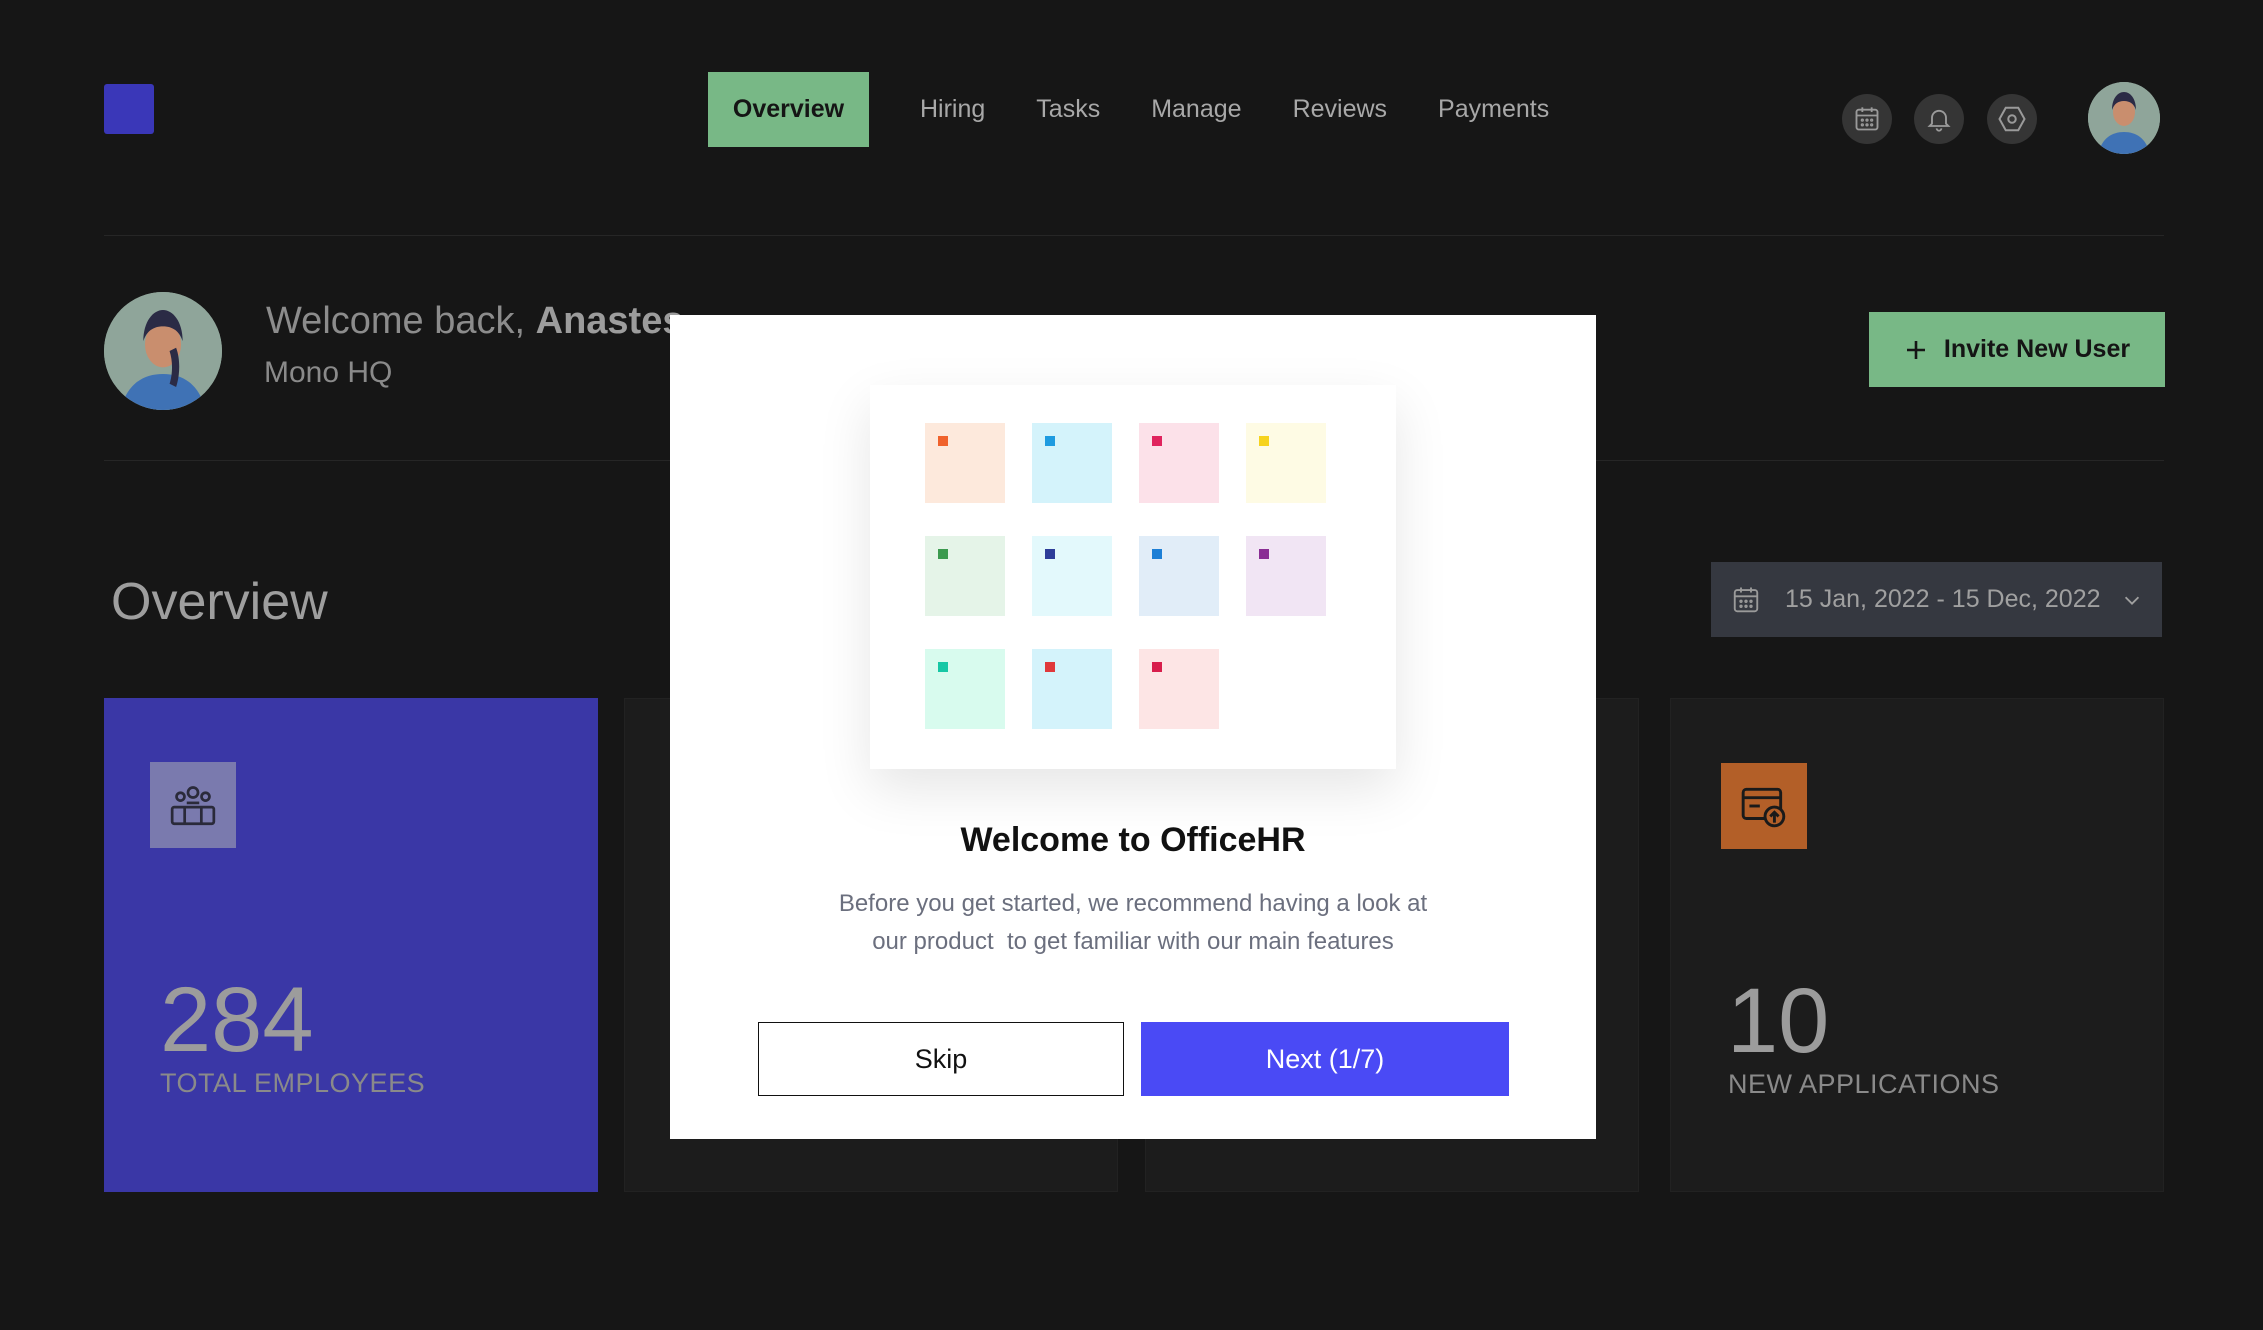 The height and width of the screenshot is (1330, 2263). What do you see at coordinates (328, 372) in the screenshot?
I see `organization-name: Mono HQ` at bounding box center [328, 372].